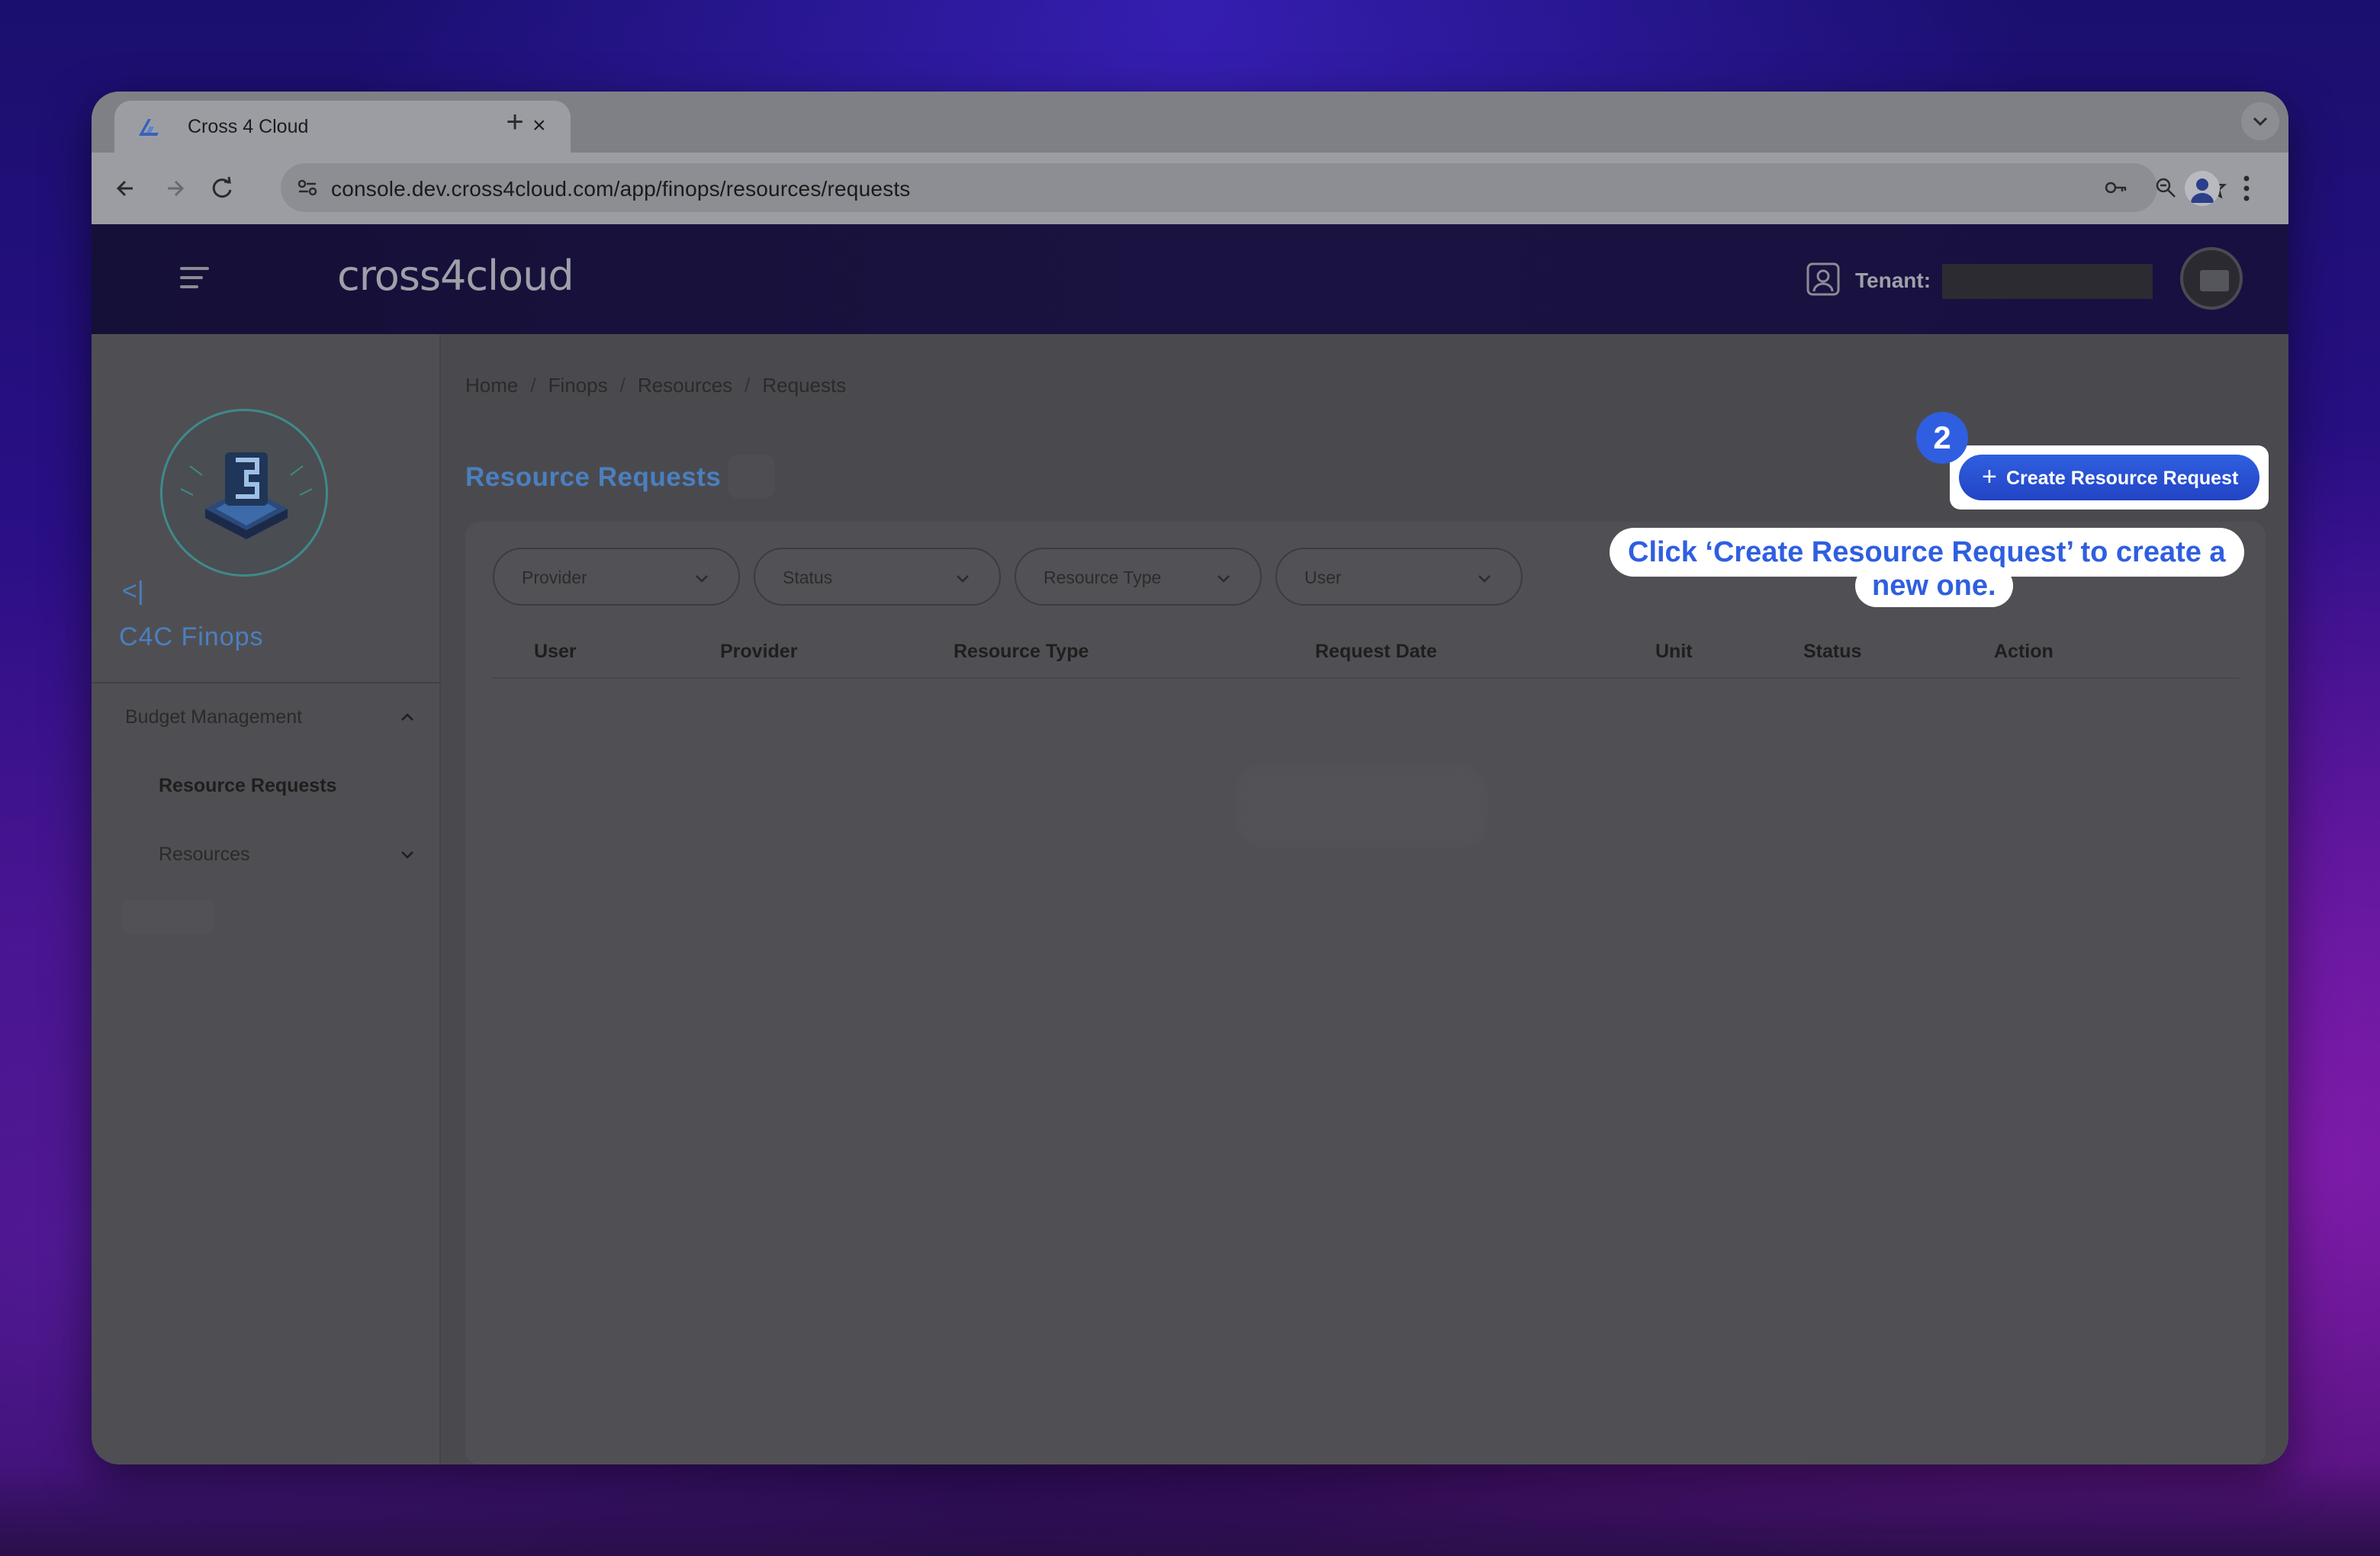  I want to click on site-settings-icon, so click(307, 188).